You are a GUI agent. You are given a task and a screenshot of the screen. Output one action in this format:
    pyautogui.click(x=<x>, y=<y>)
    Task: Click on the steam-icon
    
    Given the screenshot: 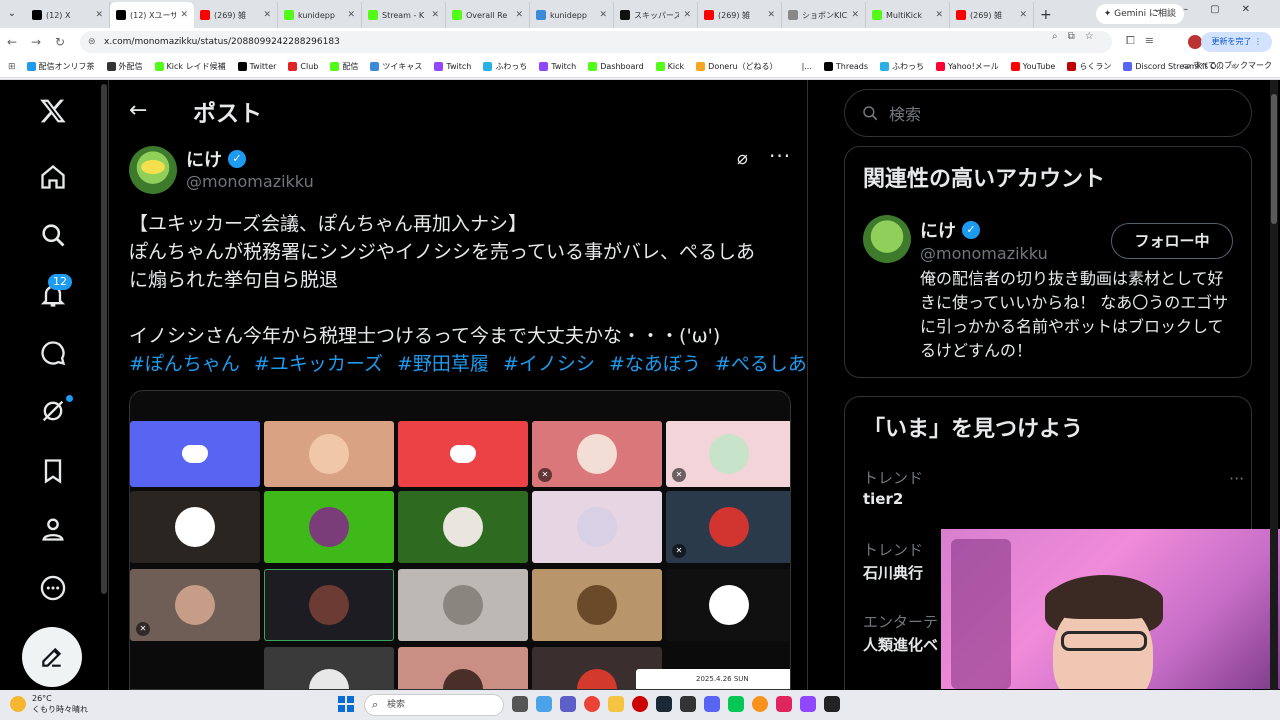 What is the action you would take?
    pyautogui.click(x=664, y=704)
    